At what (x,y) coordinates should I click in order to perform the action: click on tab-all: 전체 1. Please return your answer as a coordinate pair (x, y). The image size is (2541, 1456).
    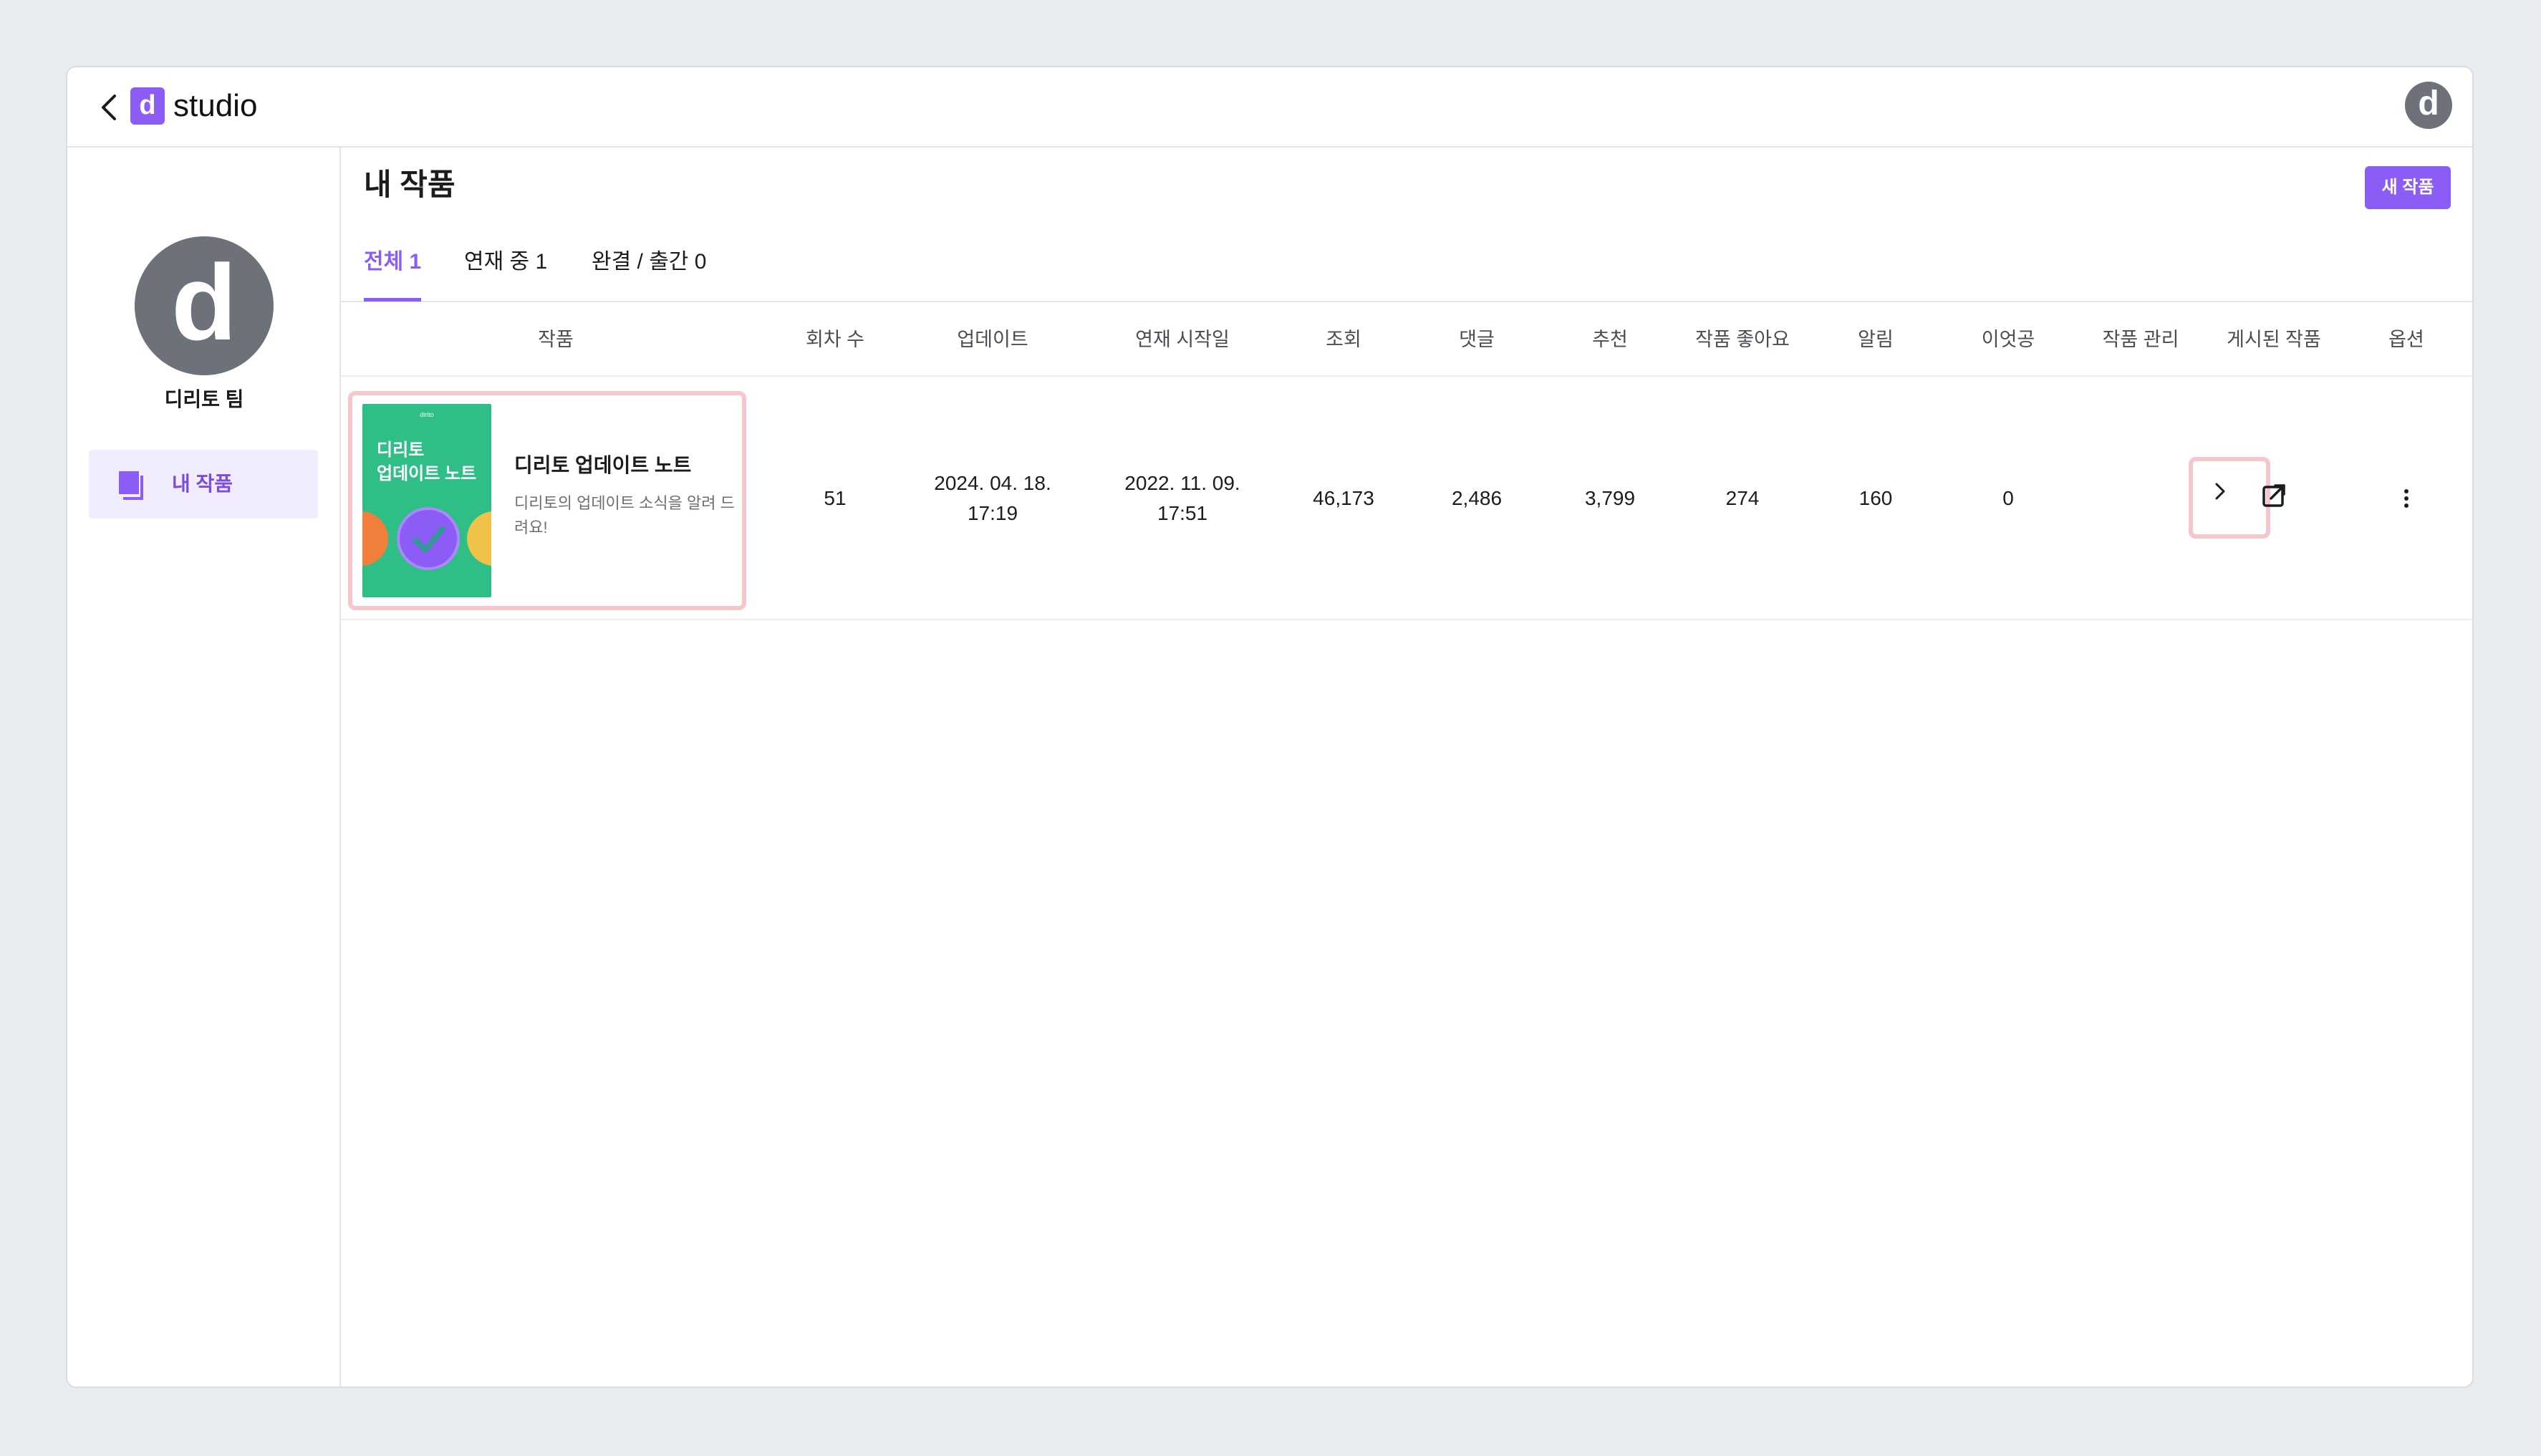
    Looking at the image, I should click on (393, 262).